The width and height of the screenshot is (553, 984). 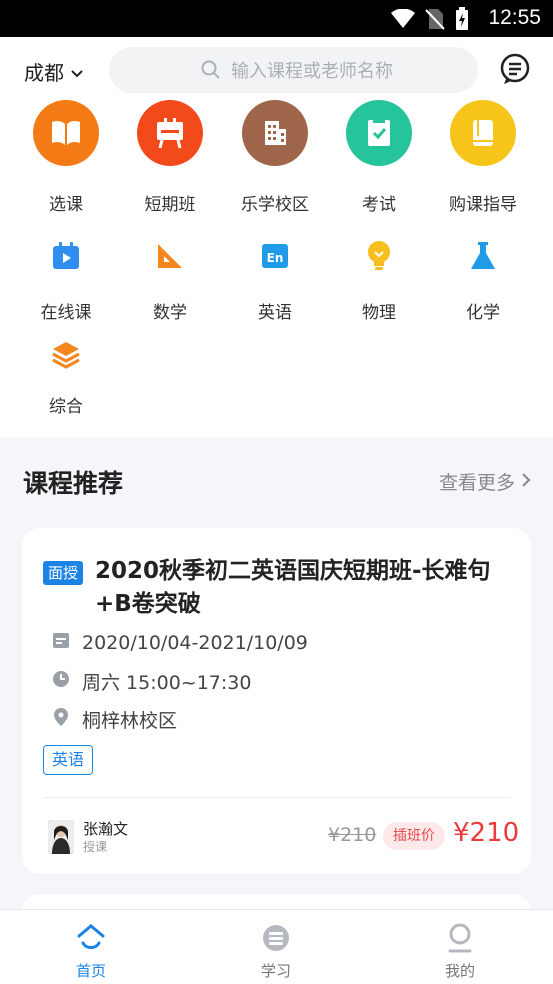 I want to click on battery-charging-icon, so click(x=462, y=21).